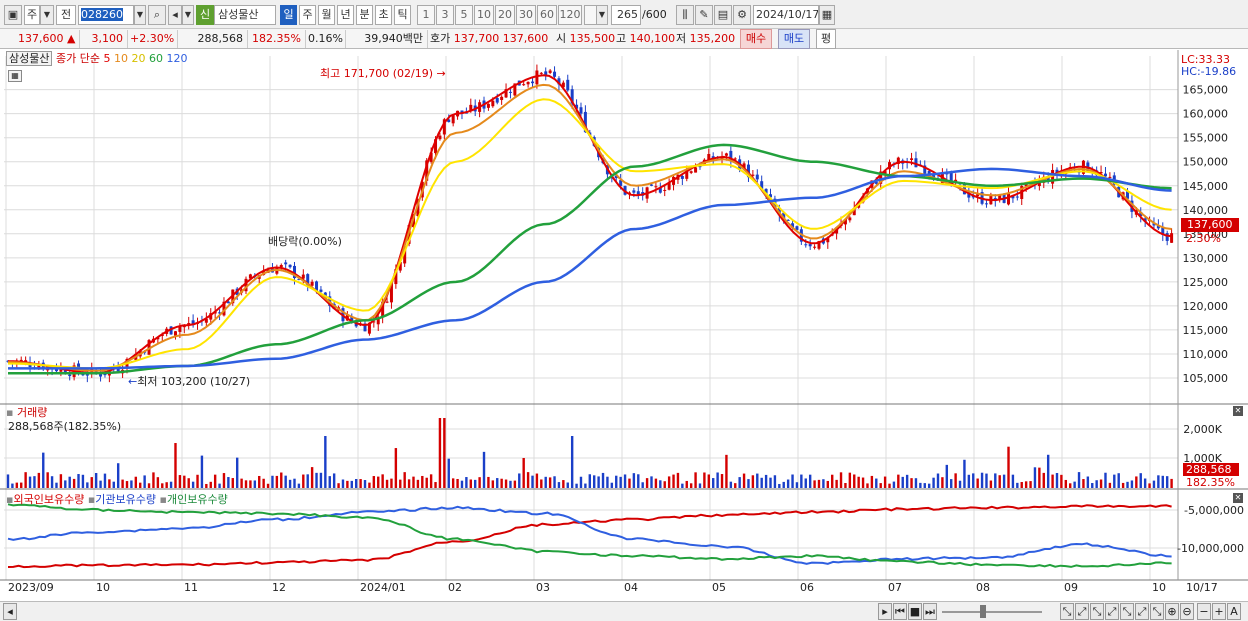 This screenshot has width=1248, height=621. What do you see at coordinates (624, 611) in the screenshot?
I see `scroll-bar: ◂ ▸ ⏮ ■ ⏭ ⤡ ⤢ ⤡ ⤢ ⤡ ⤢ ⤡ ⊕ ⊖ − + A` at bounding box center [624, 611].